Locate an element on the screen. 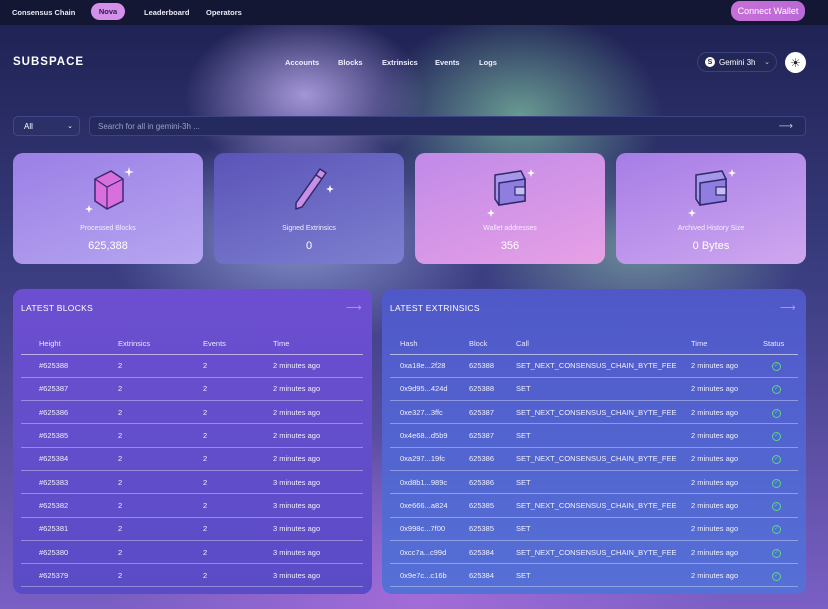  block-height-link: #625386 is located at coordinates (78, 412).